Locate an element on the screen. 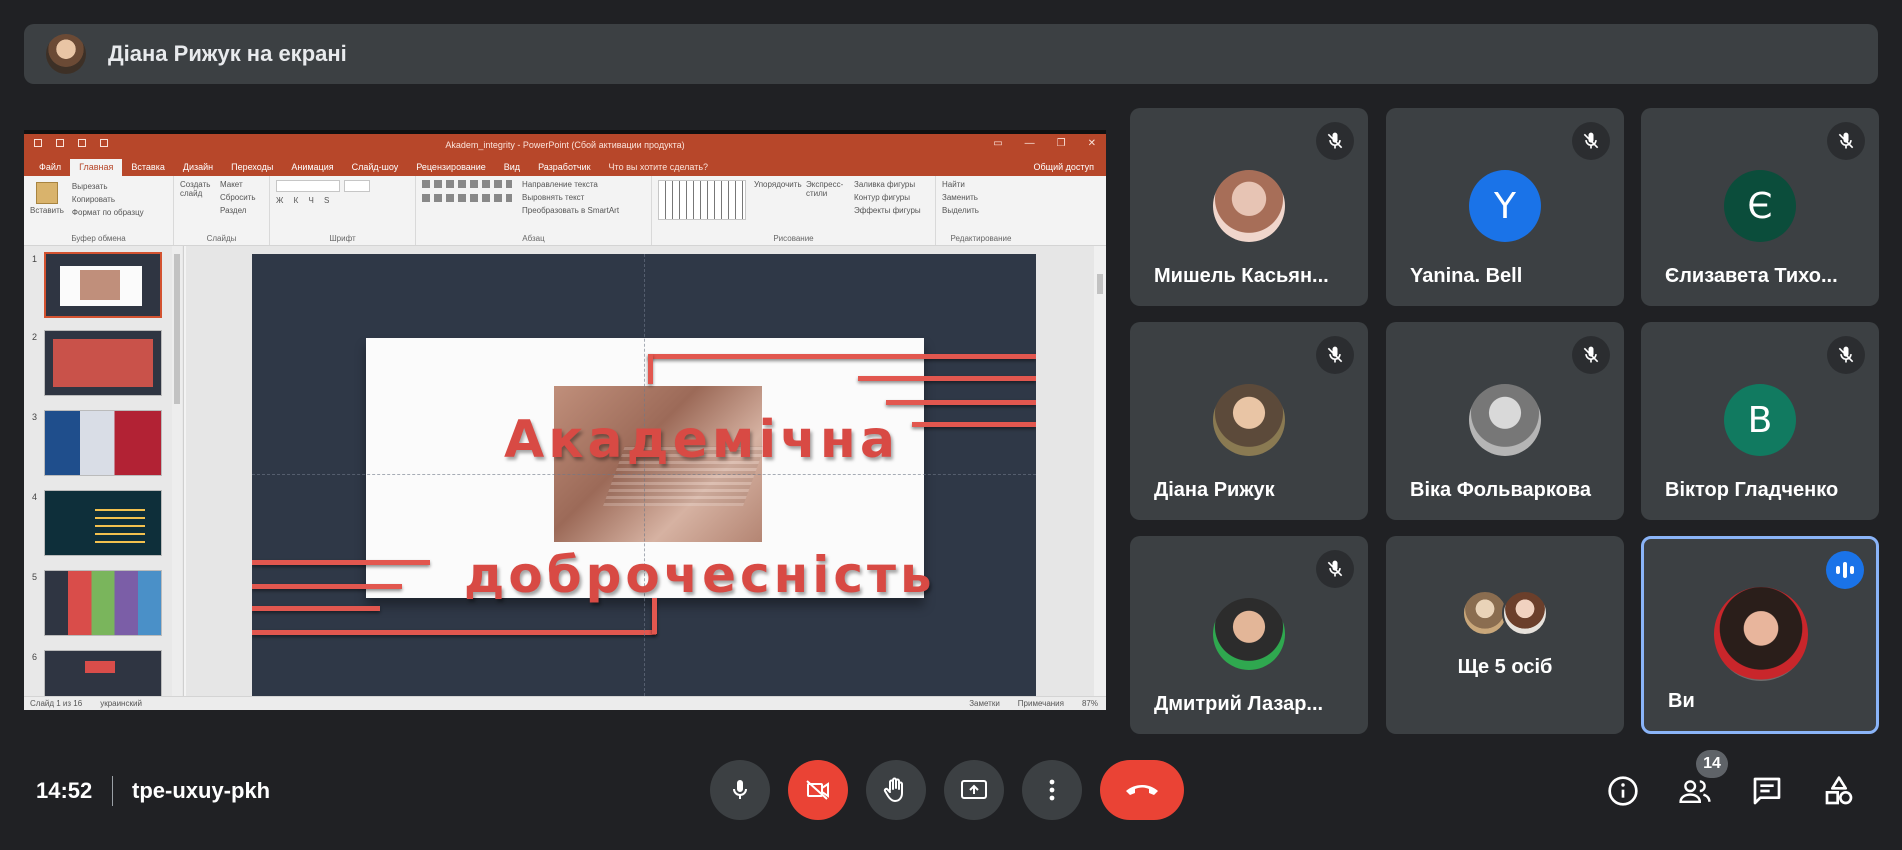  participant-name: Ви is located at coordinates (1681, 701).